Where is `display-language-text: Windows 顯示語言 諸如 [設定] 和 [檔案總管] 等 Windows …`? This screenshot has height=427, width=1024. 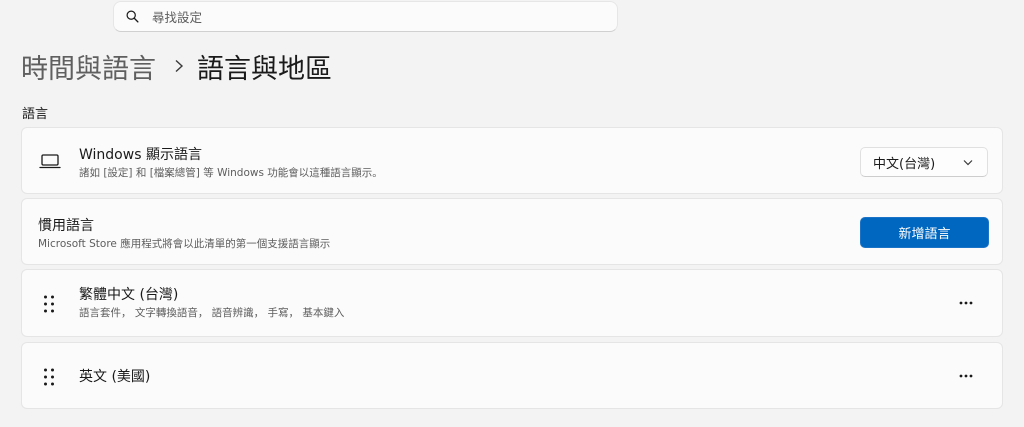 display-language-text: Windows 顯示語言 諸如 [設定] 和 [檔案總管] 等 Windows … is located at coordinates (231, 163).